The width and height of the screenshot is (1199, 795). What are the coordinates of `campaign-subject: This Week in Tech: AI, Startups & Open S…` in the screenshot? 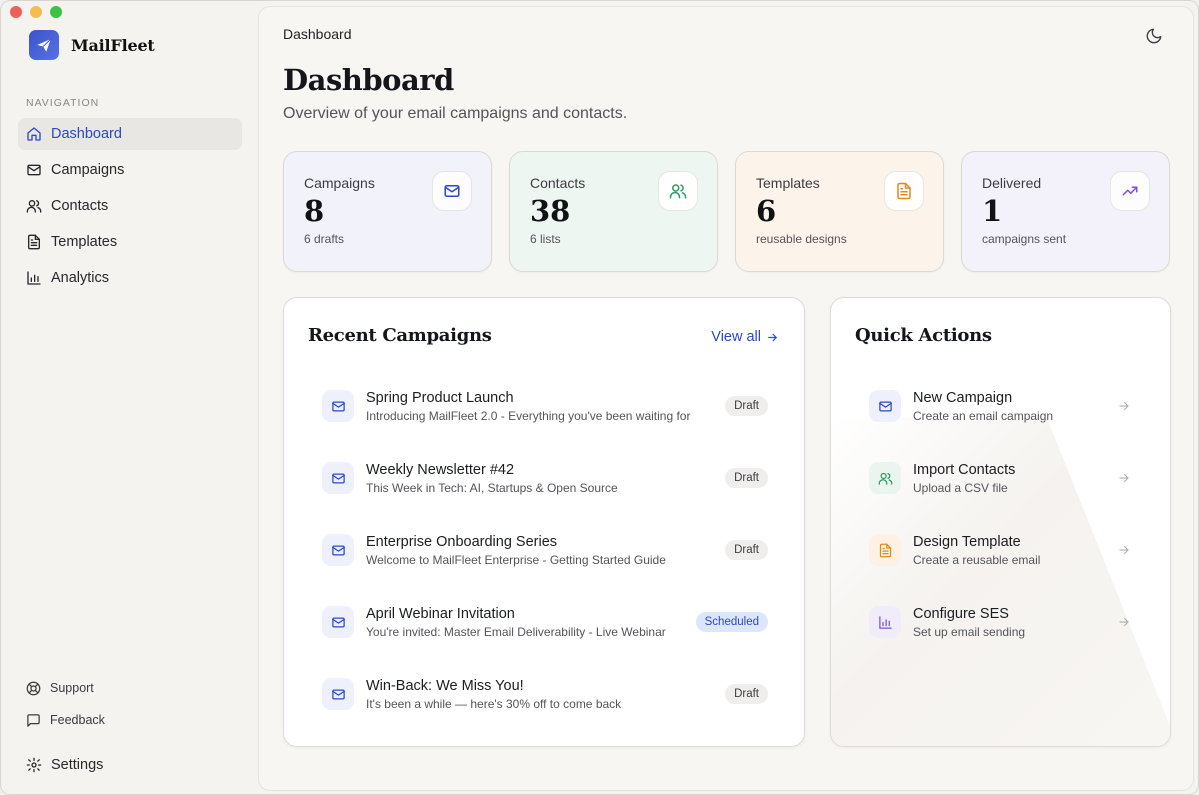 It's located at (492, 487).